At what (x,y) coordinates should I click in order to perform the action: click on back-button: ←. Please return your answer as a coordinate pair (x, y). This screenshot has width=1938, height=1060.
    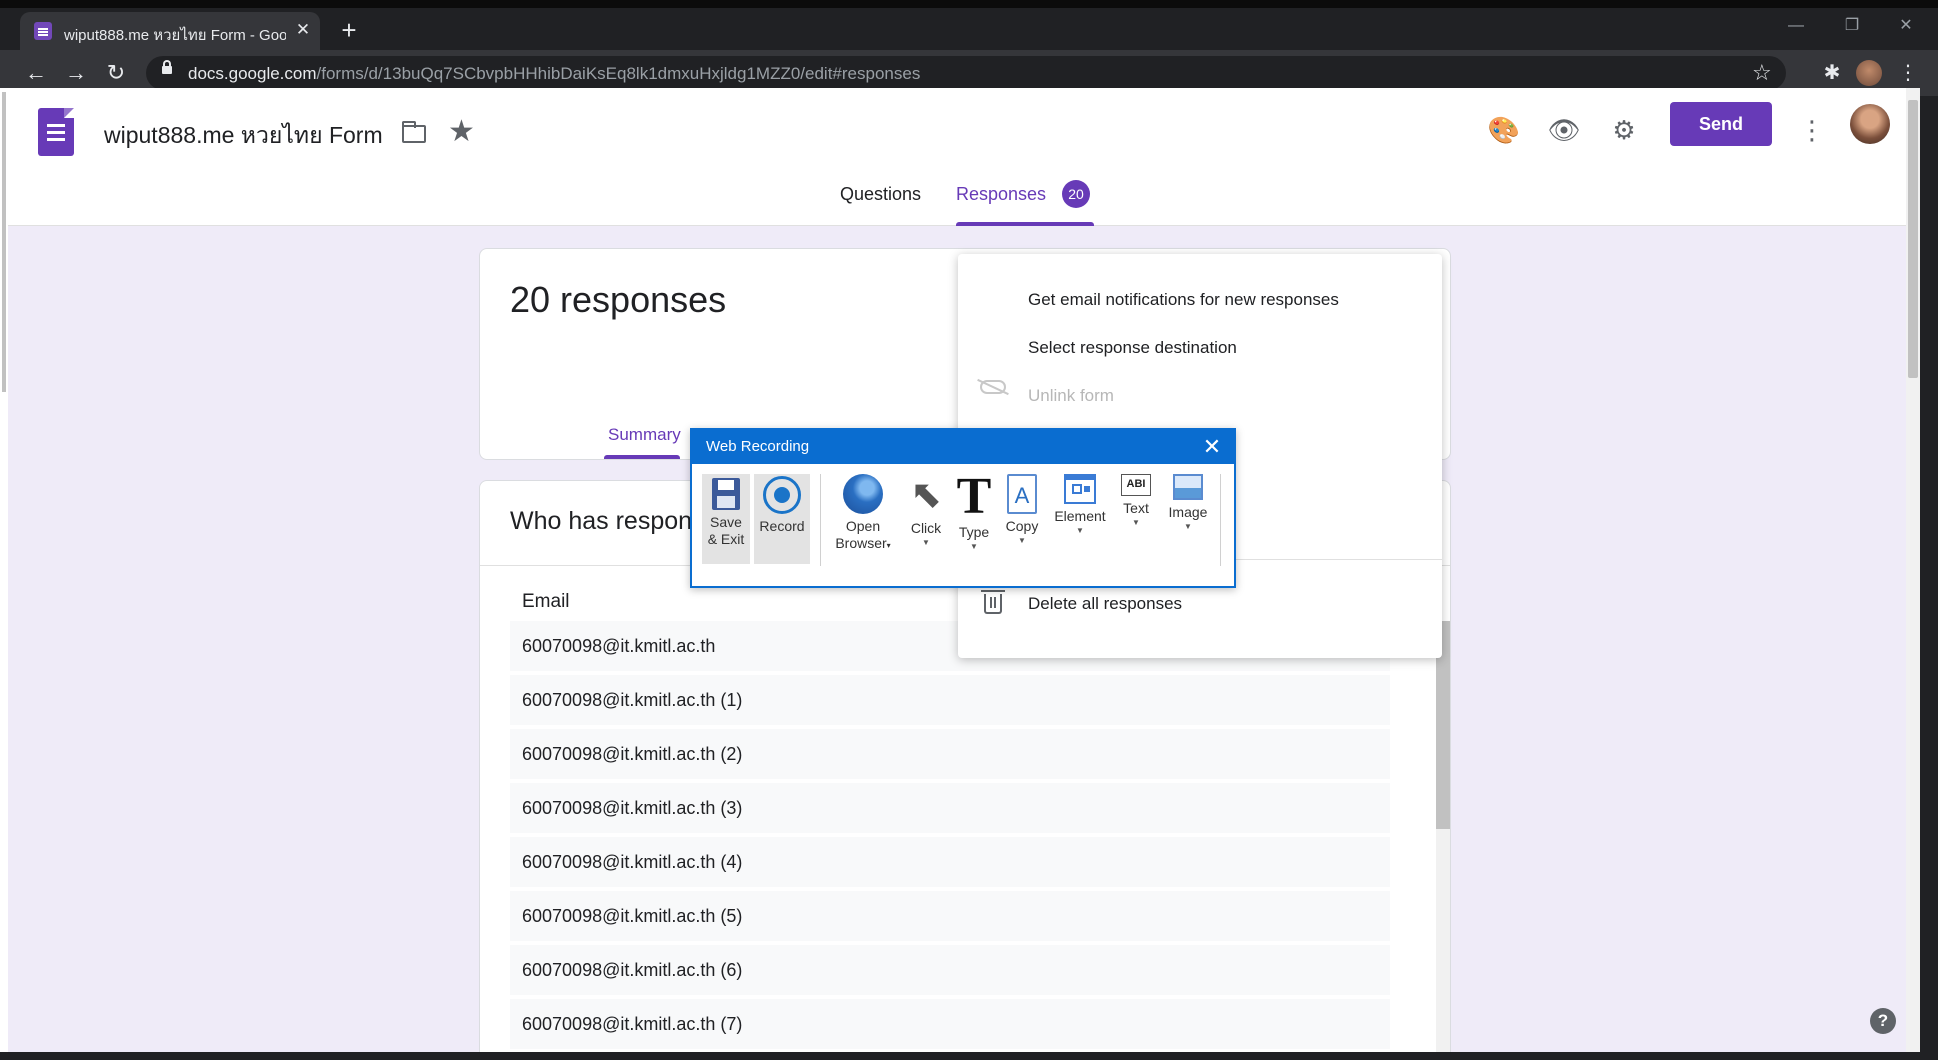
    Looking at the image, I should click on (36, 73).